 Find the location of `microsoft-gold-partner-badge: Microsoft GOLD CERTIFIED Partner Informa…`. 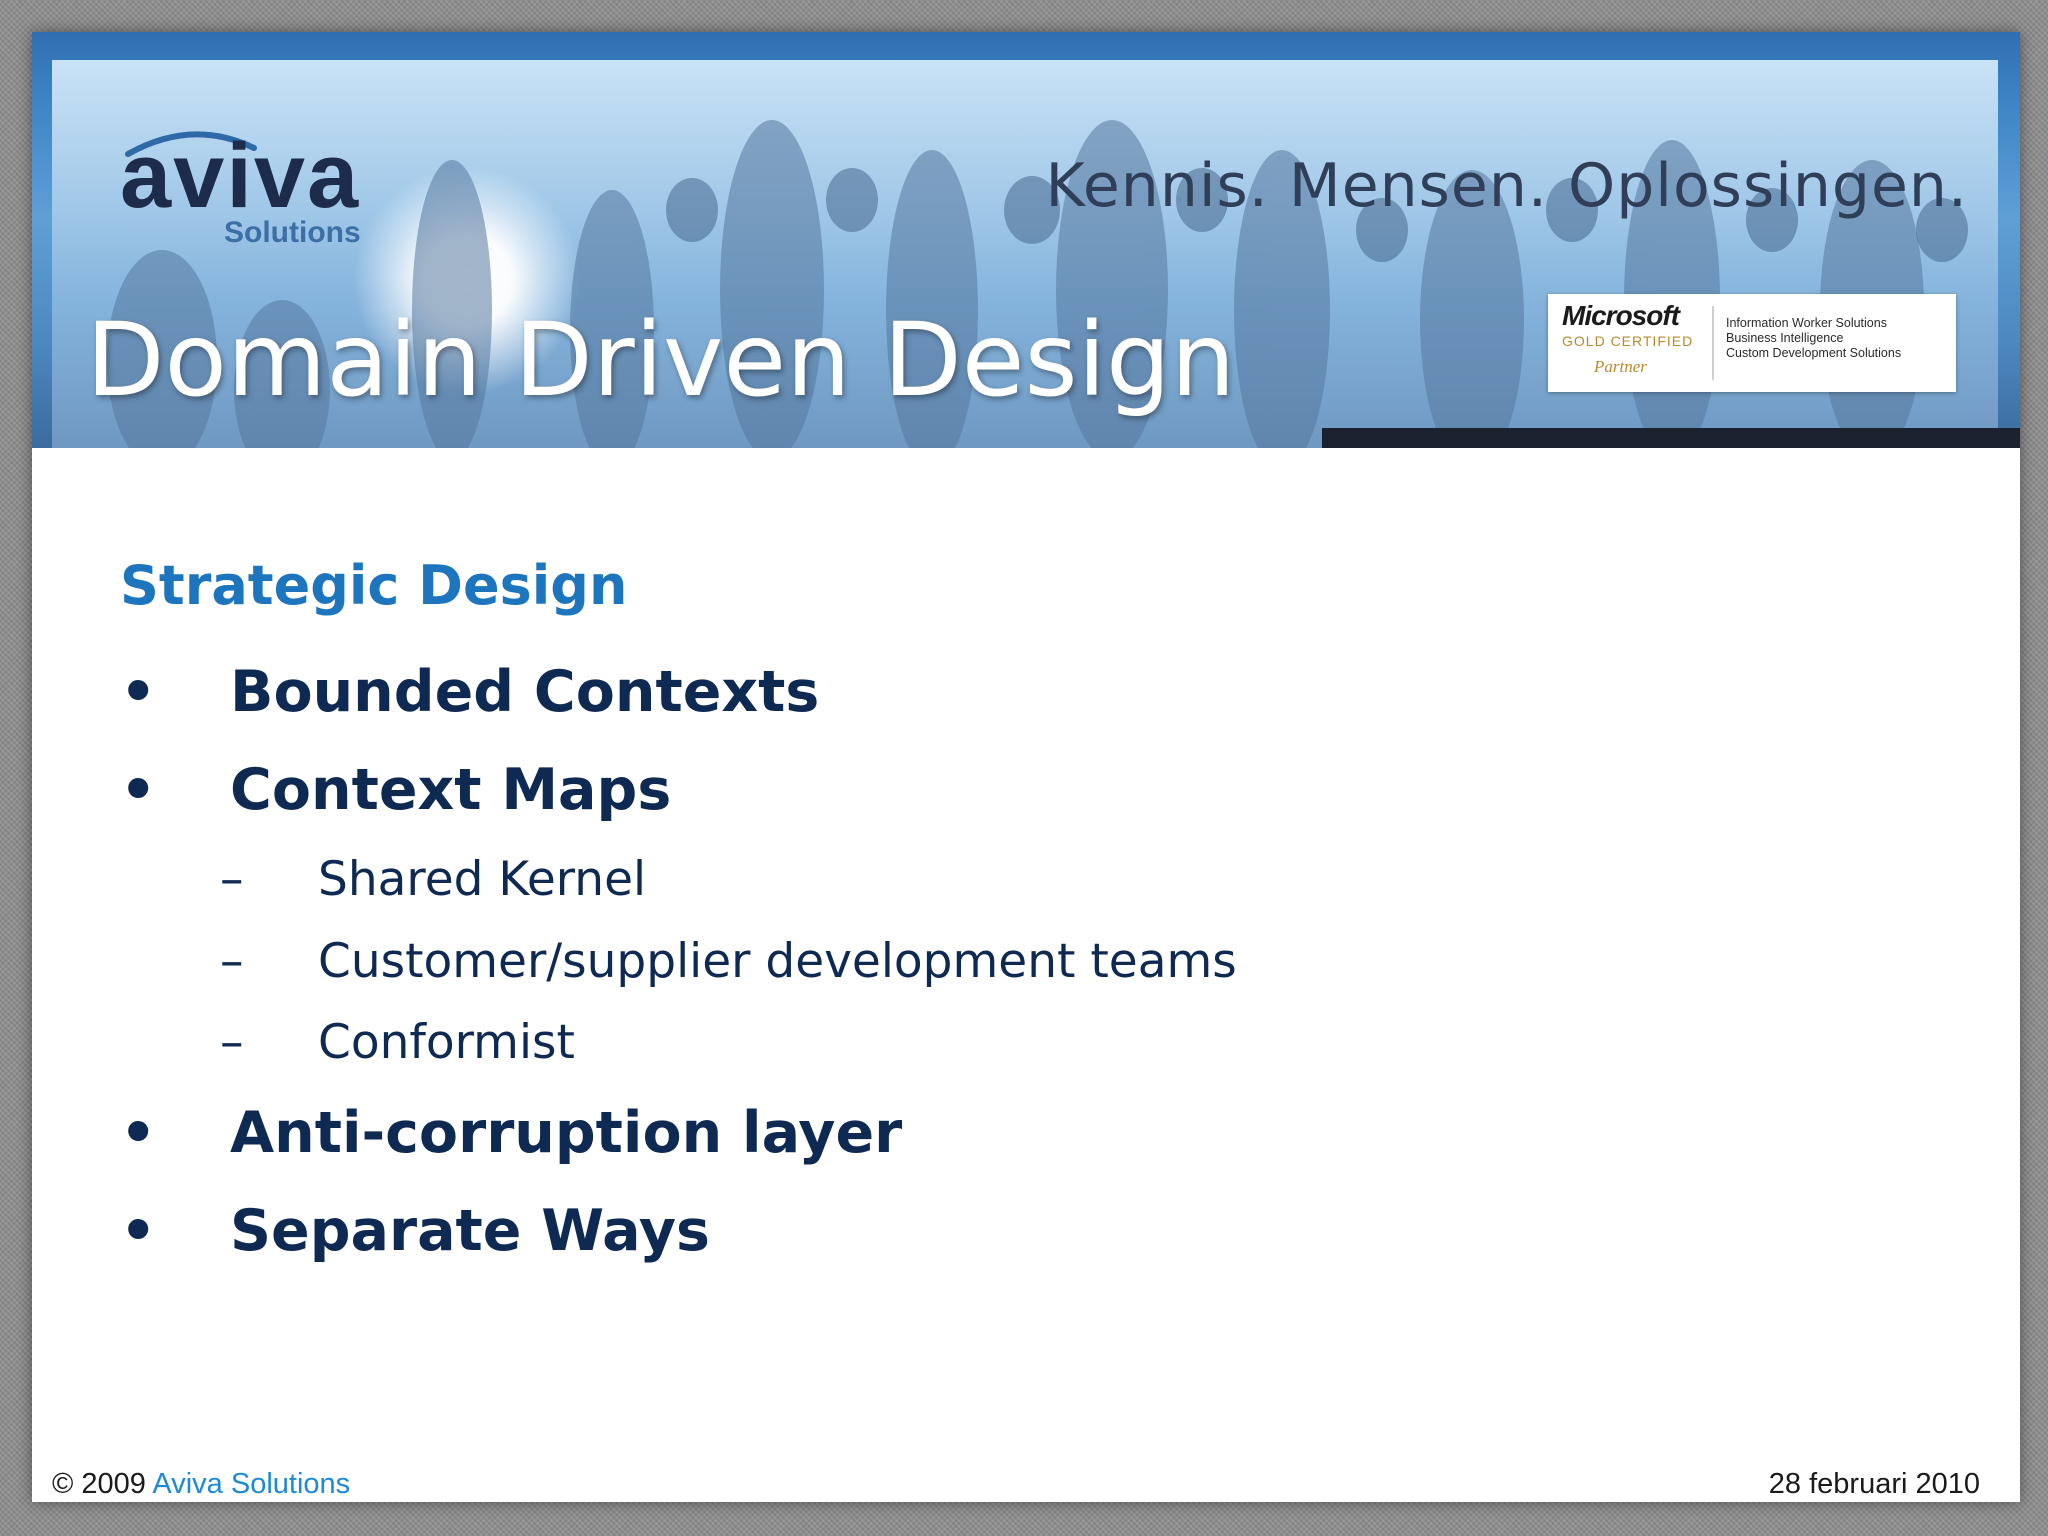

microsoft-gold-partner-badge: Microsoft GOLD CERTIFIED Partner Informa… is located at coordinates (1752, 343).